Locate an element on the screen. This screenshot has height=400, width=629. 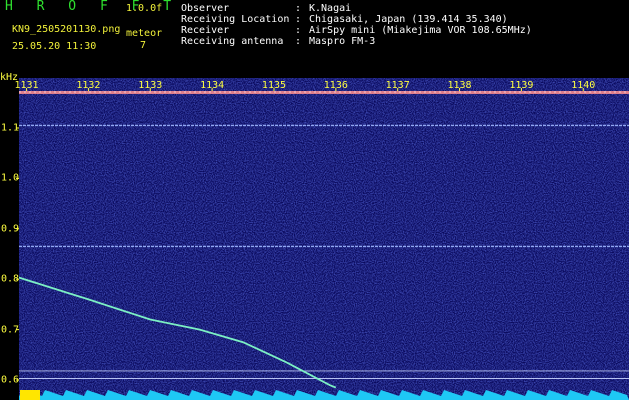
mode-label: meteor is located at coordinates (144, 33).